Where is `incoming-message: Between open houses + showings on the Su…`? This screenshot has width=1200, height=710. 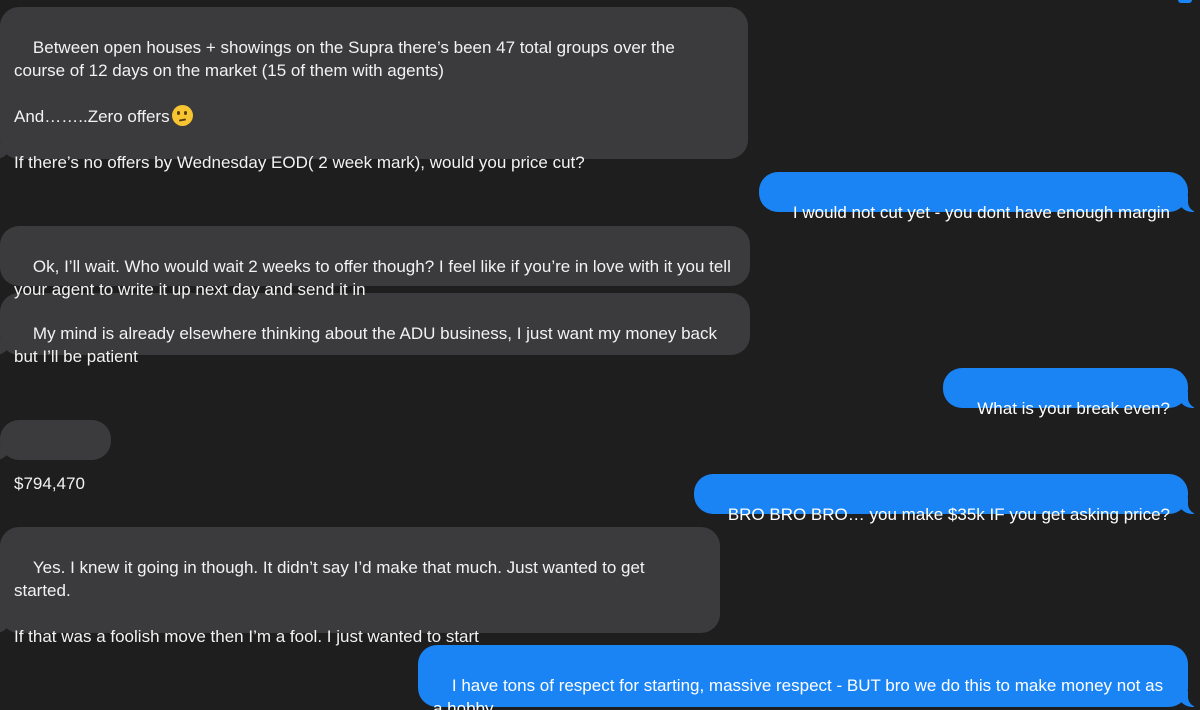 incoming-message: Between open houses + showings on the Su… is located at coordinates (374, 89).